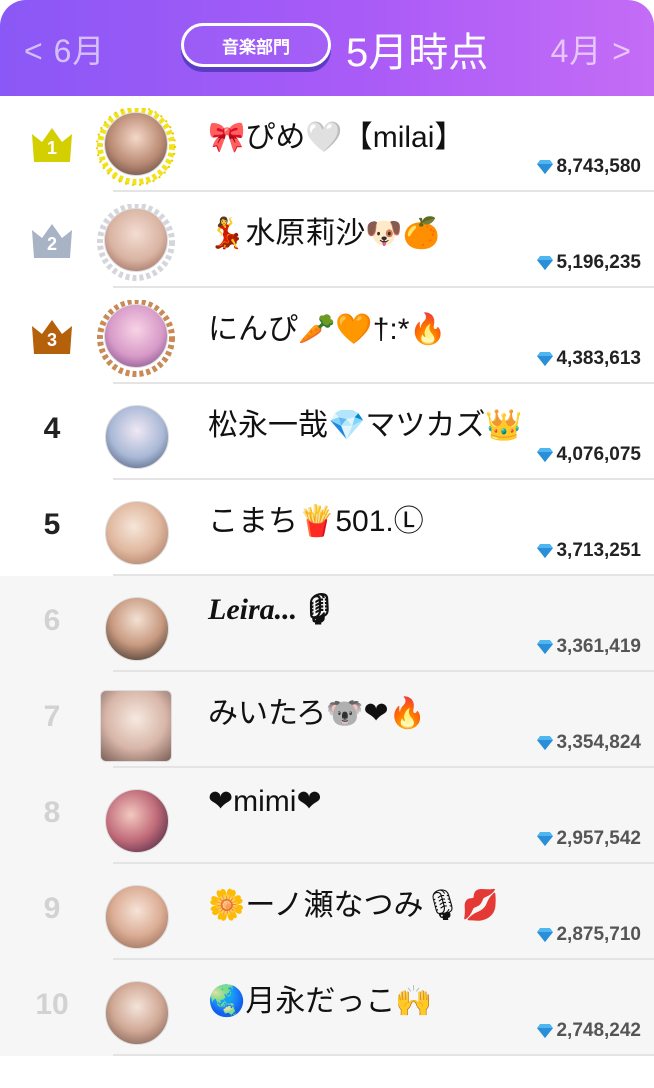  I want to click on user-name: こまち🍟501.Ⓛ, so click(316, 518).